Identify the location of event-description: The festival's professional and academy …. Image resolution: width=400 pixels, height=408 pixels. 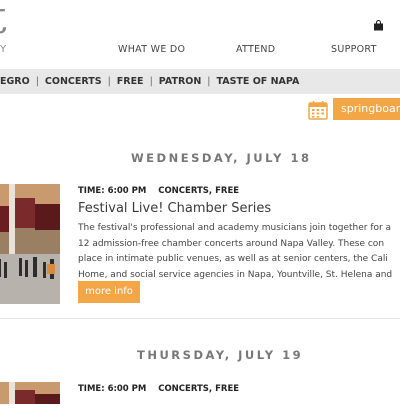
(239, 252).